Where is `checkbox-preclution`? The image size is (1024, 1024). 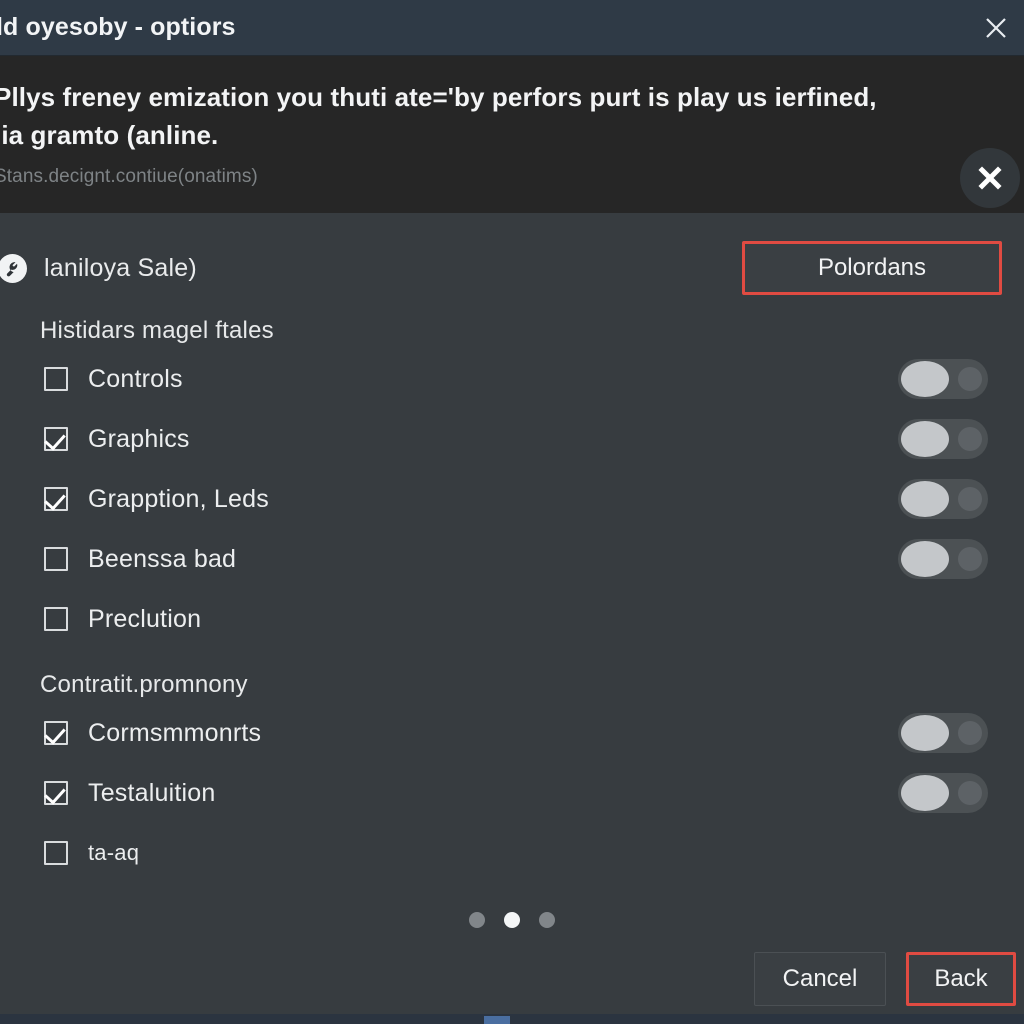 checkbox-preclution is located at coordinates (56, 619).